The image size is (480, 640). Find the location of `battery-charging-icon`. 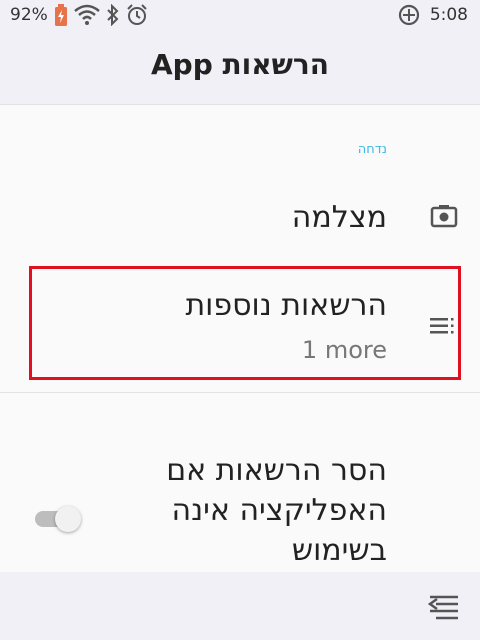

battery-charging-icon is located at coordinates (61, 15).